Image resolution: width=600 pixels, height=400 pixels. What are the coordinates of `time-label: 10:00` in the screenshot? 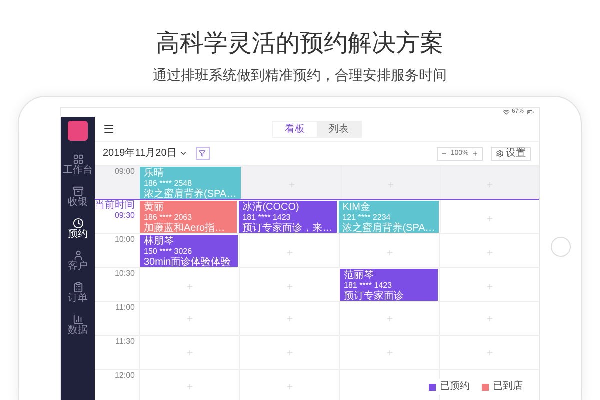 It's located at (124, 240).